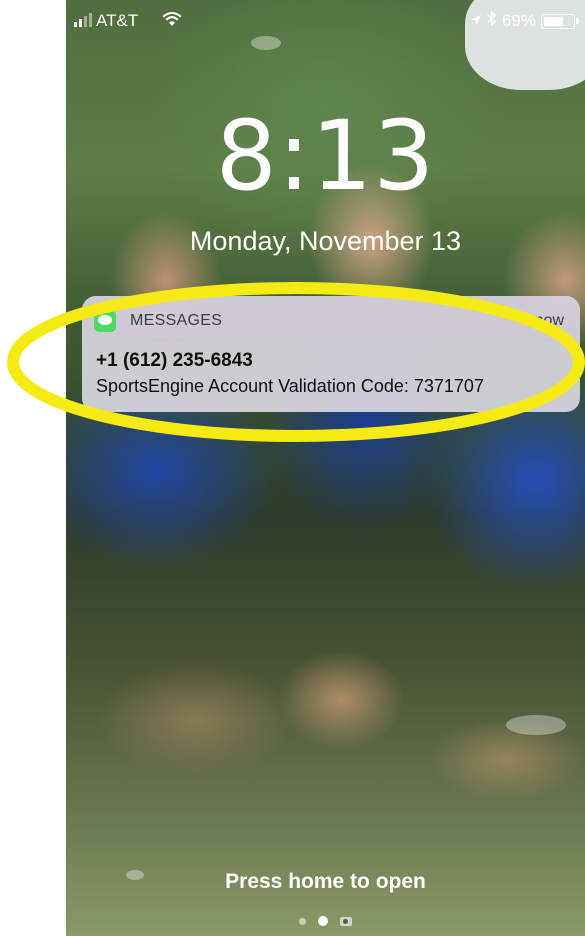  What do you see at coordinates (325, 156) in the screenshot?
I see `lock-screen-time: 8:13` at bounding box center [325, 156].